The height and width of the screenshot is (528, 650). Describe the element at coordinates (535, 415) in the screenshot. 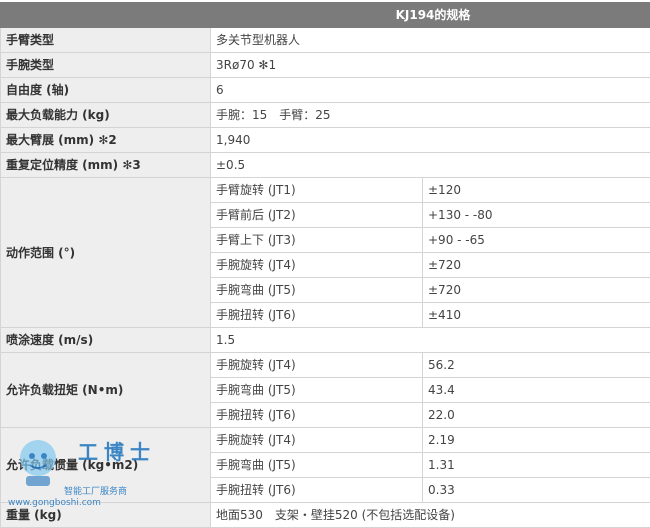

I see `sub-row-value: 22.0` at that location.